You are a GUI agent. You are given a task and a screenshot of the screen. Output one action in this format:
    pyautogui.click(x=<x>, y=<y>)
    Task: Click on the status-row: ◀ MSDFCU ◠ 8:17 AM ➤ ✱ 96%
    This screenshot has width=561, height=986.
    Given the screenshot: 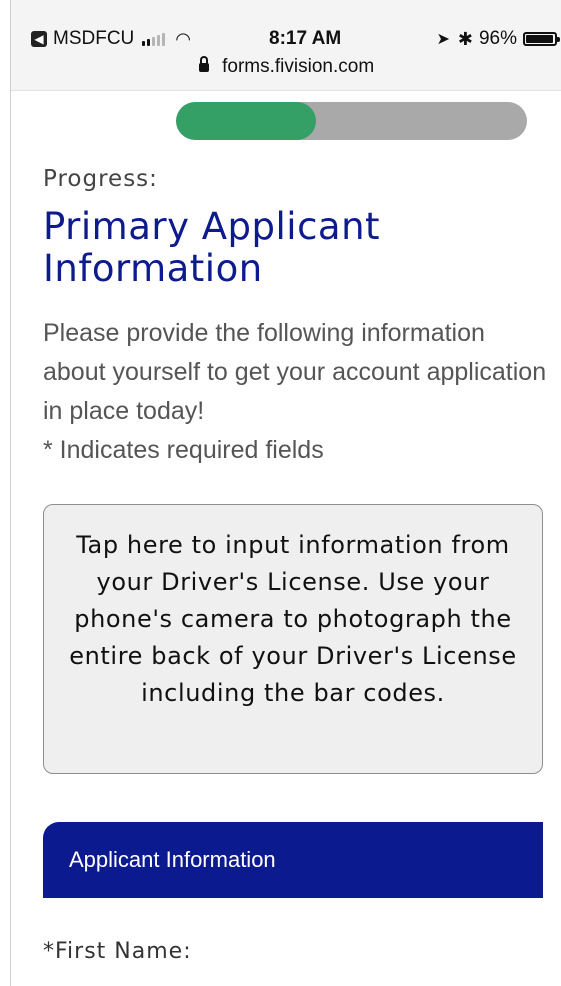 What is the action you would take?
    pyautogui.click(x=296, y=41)
    